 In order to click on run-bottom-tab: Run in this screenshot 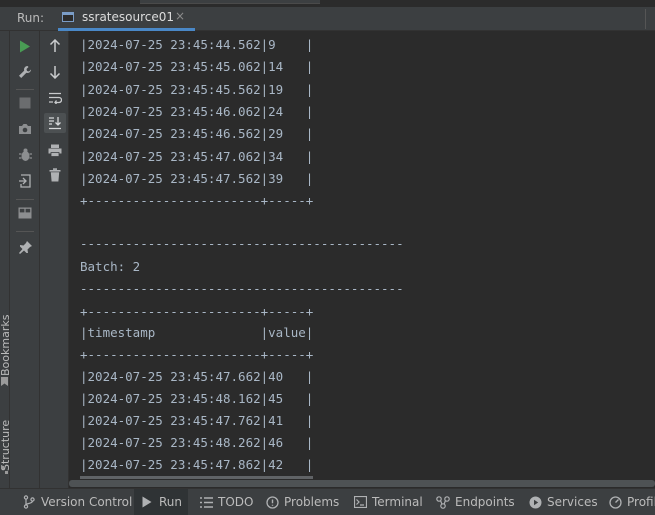, I will do `click(161, 502)`.